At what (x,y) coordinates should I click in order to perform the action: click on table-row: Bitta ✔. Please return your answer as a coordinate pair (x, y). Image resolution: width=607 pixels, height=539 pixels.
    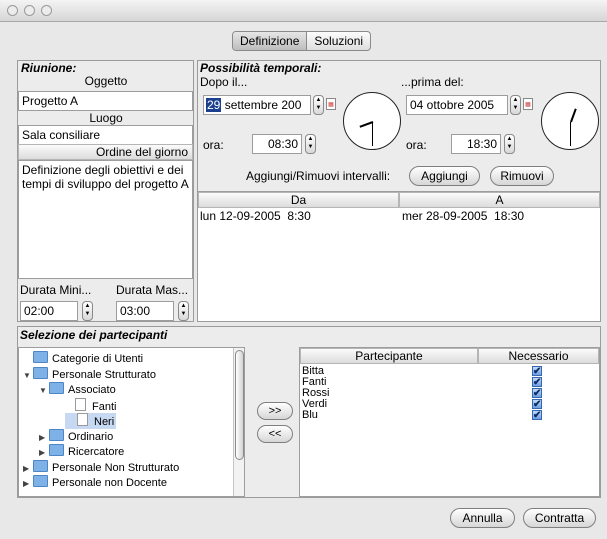
    Looking at the image, I should click on (449, 371).